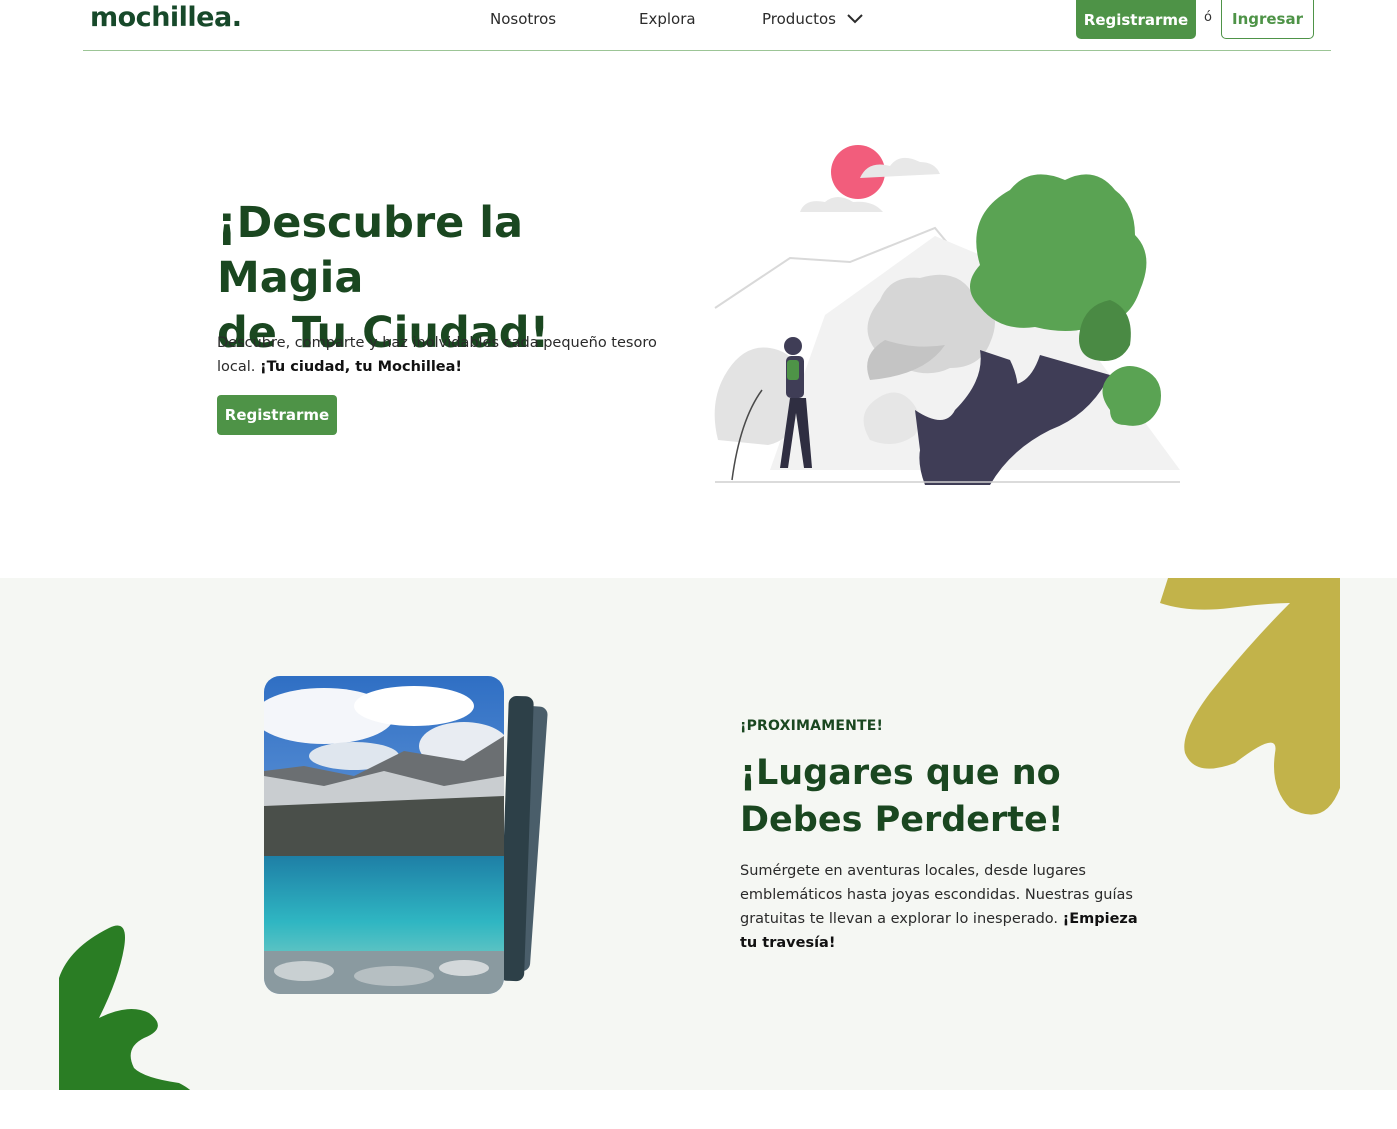  What do you see at coordinates (384, 835) in the screenshot?
I see `lake-photo` at bounding box center [384, 835].